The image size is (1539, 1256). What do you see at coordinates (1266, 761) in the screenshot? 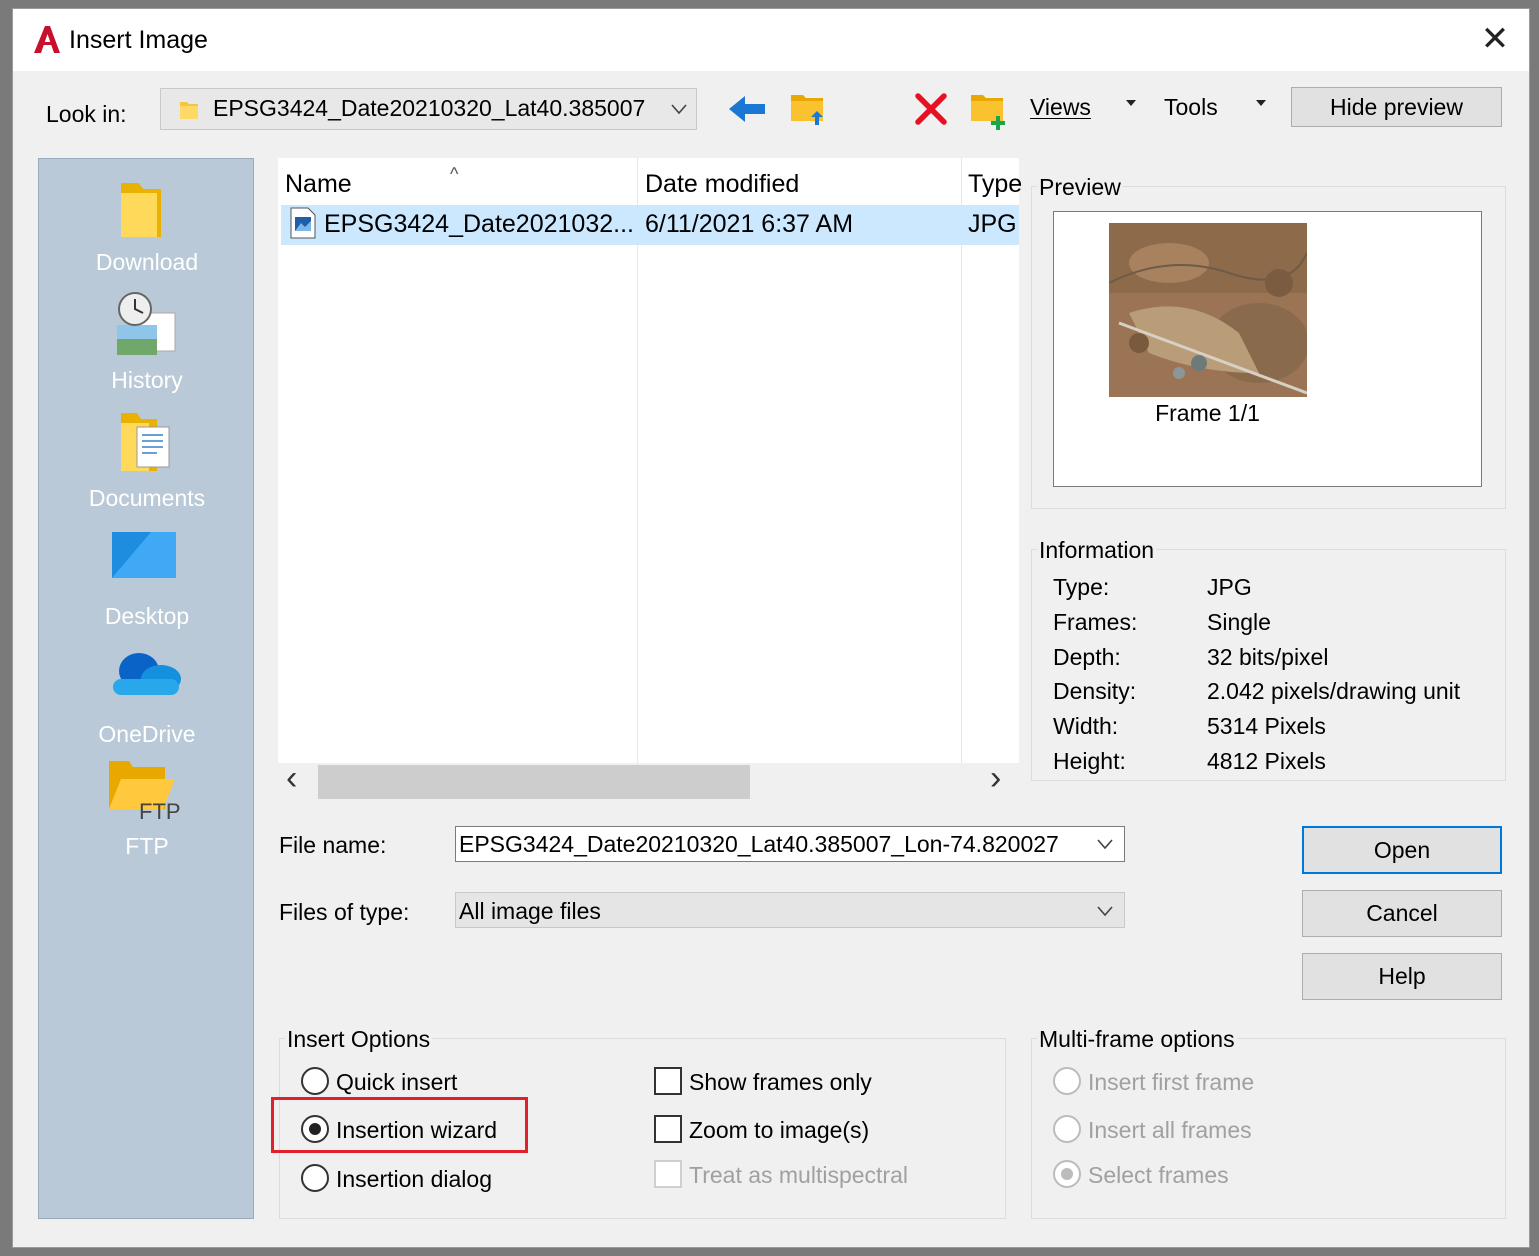
I see `info-value: 4812 Pixels` at bounding box center [1266, 761].